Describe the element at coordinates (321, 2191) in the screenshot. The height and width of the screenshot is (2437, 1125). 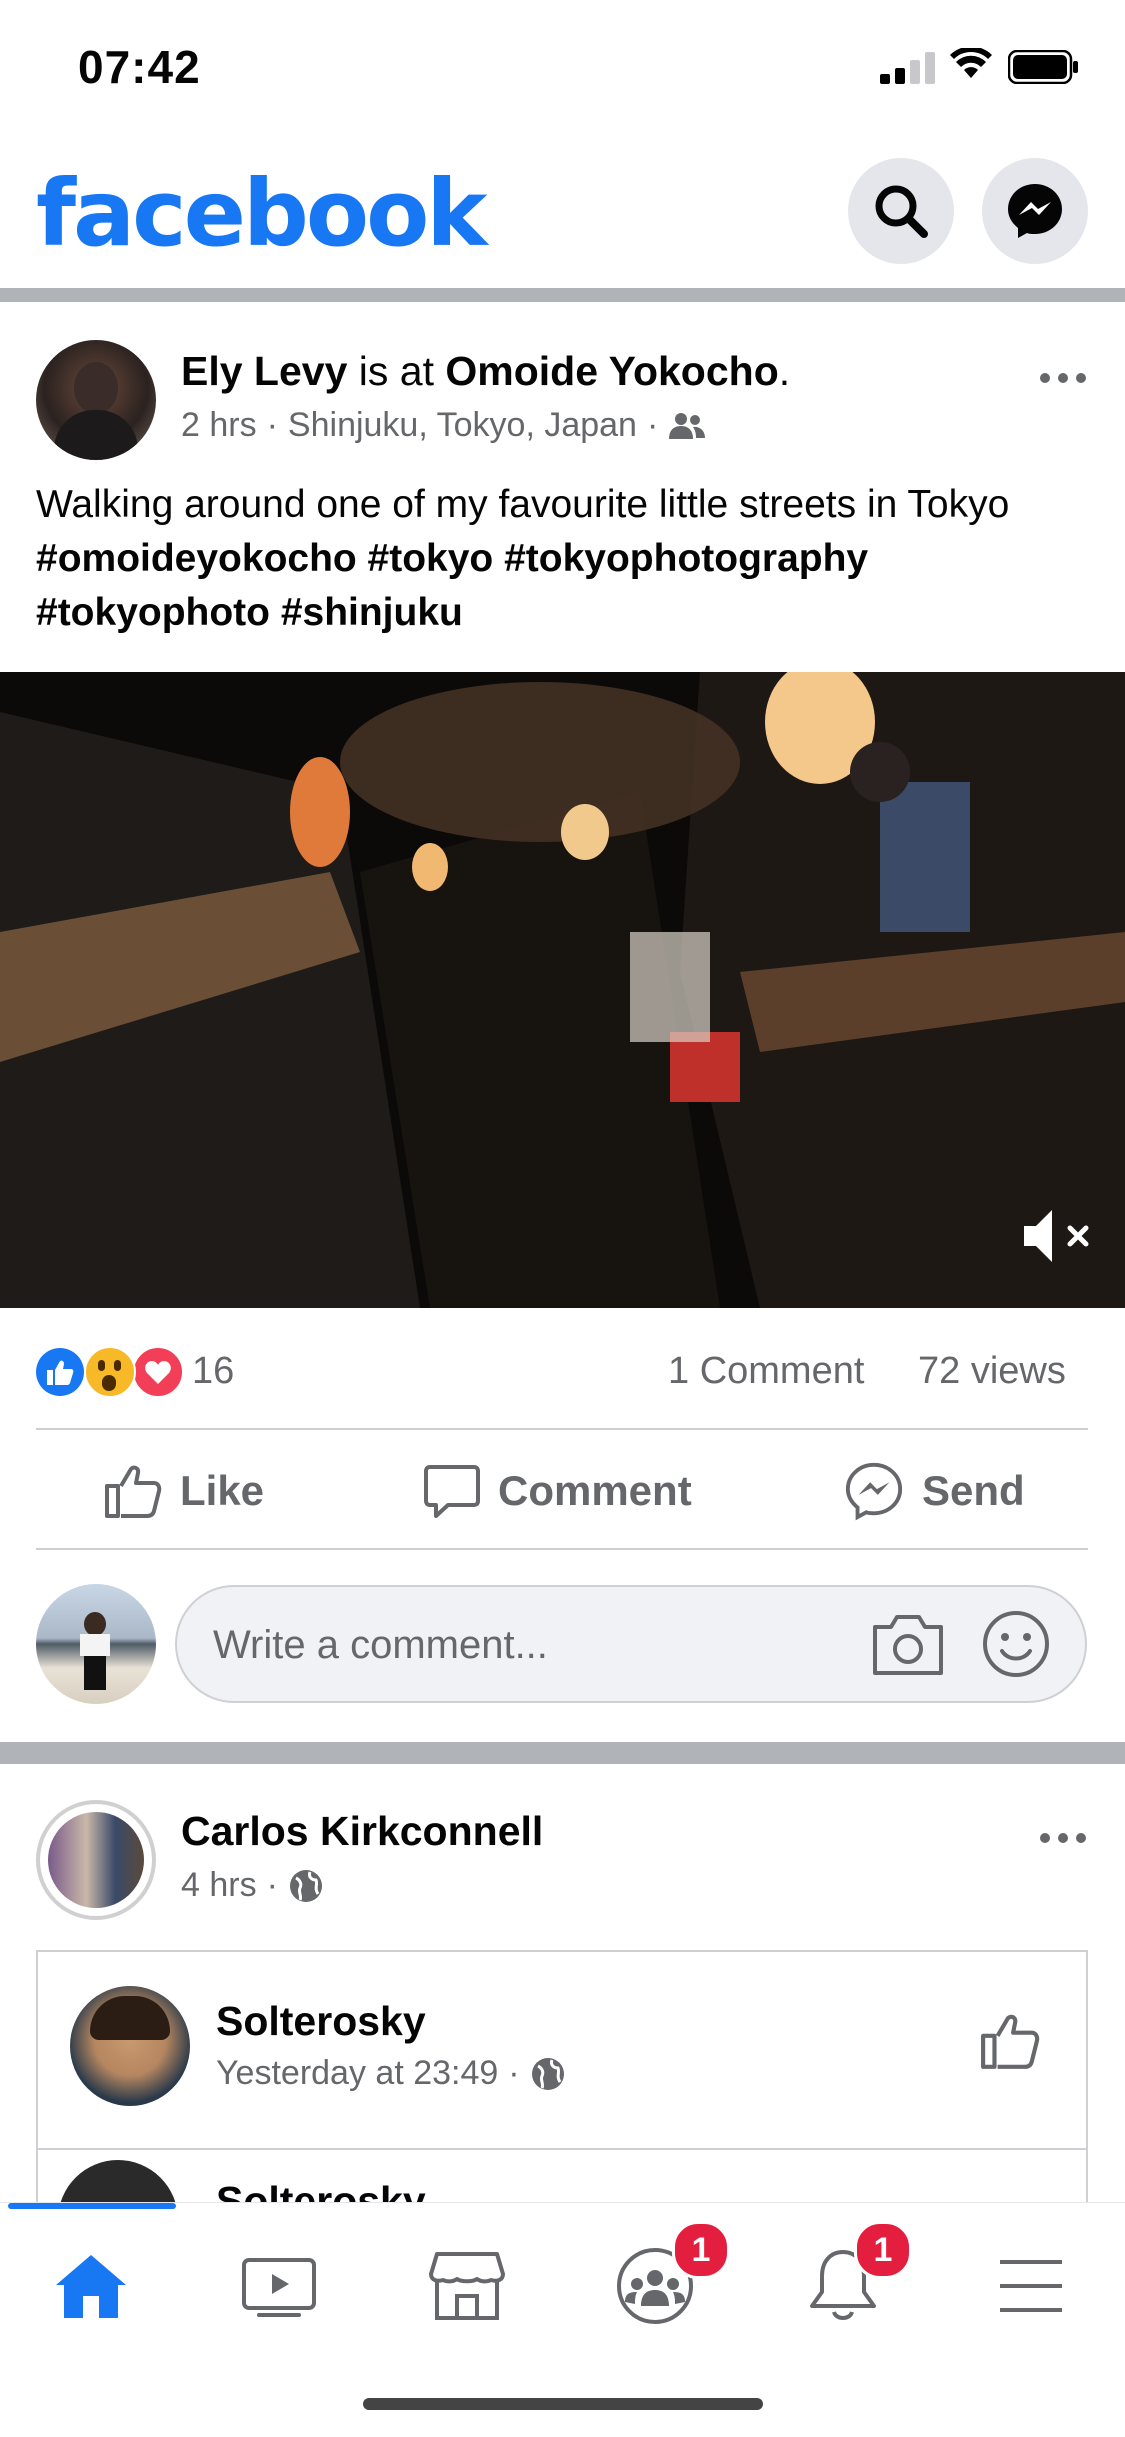
I see `next-shared-author: Solterosky` at that location.